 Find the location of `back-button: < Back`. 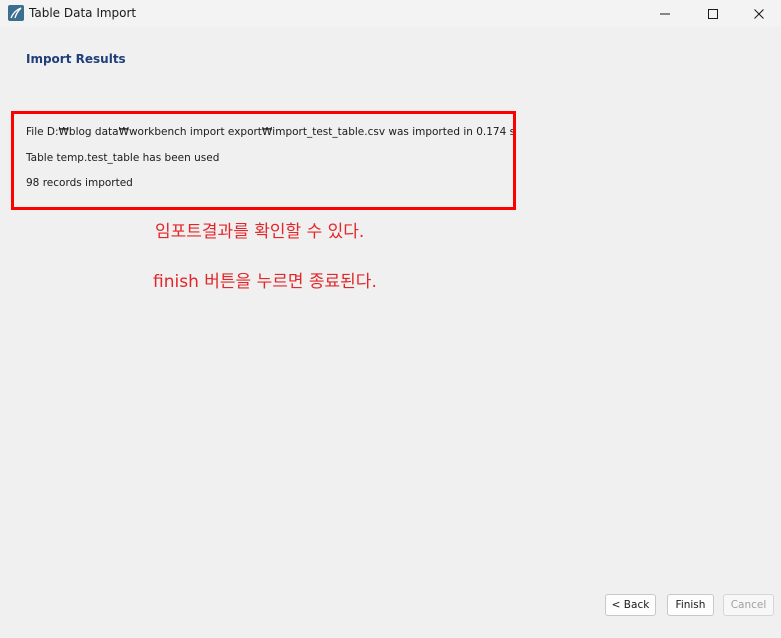

back-button: < Back is located at coordinates (630, 605).